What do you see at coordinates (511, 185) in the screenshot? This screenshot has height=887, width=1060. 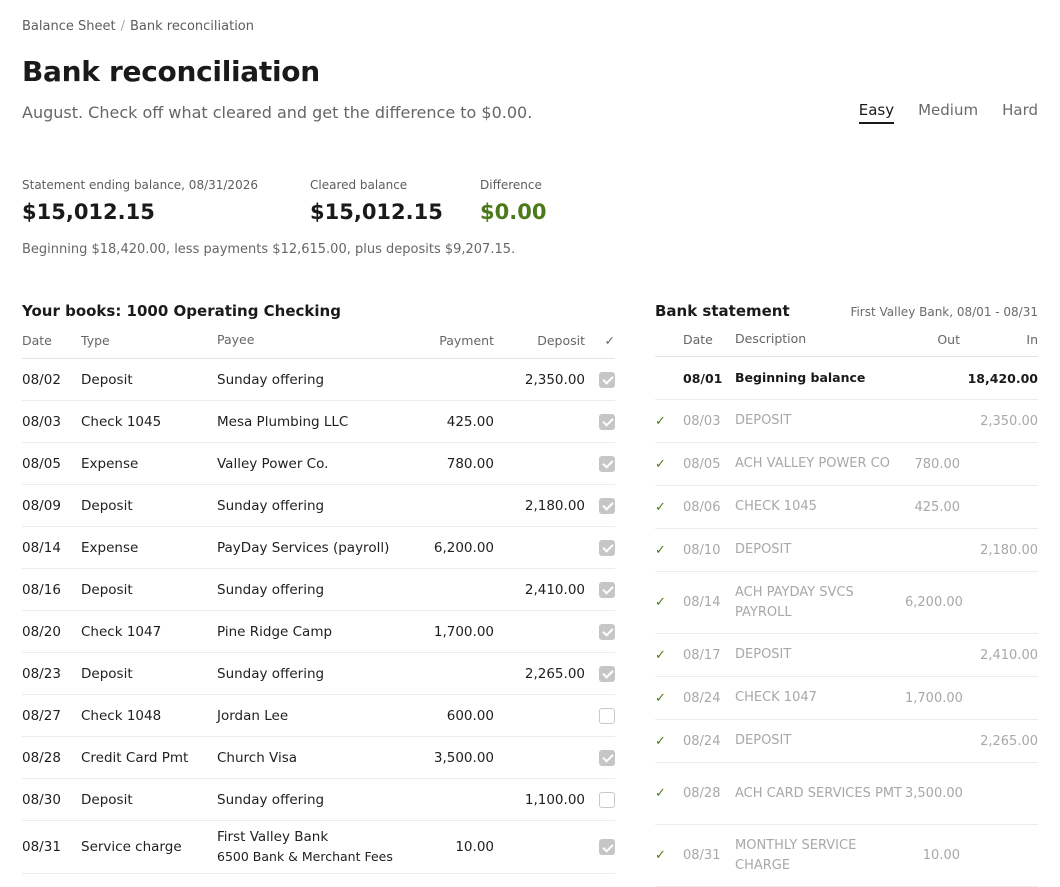 I see `difference-label: Difference` at bounding box center [511, 185].